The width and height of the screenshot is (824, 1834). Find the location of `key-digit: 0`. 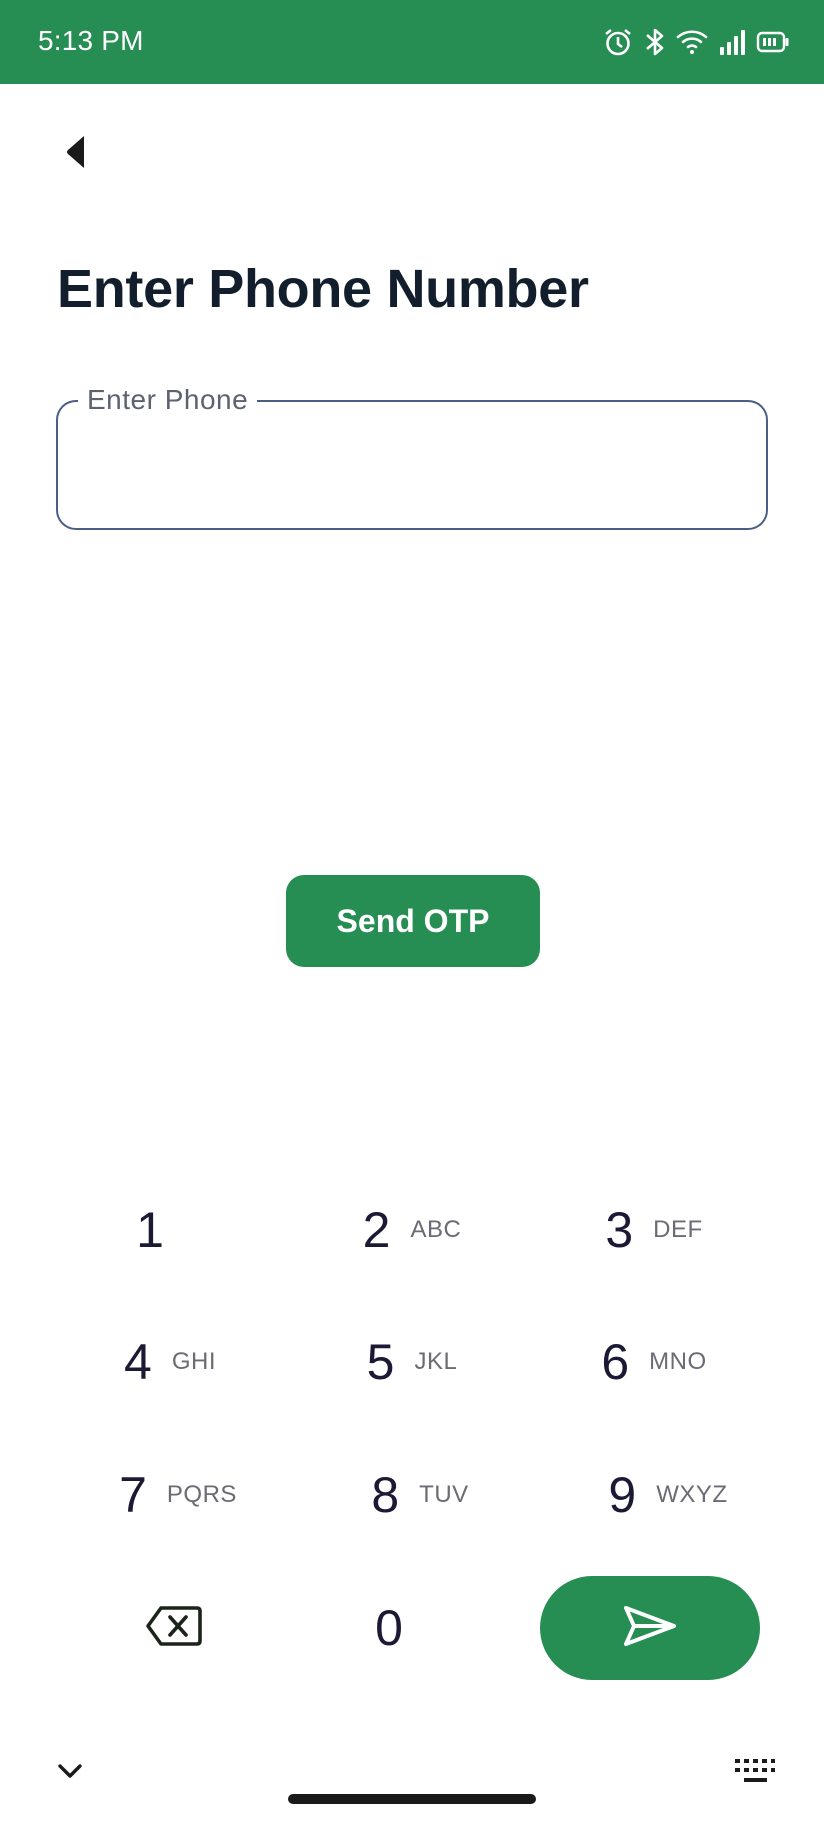

key-digit: 0 is located at coordinates (389, 1628).